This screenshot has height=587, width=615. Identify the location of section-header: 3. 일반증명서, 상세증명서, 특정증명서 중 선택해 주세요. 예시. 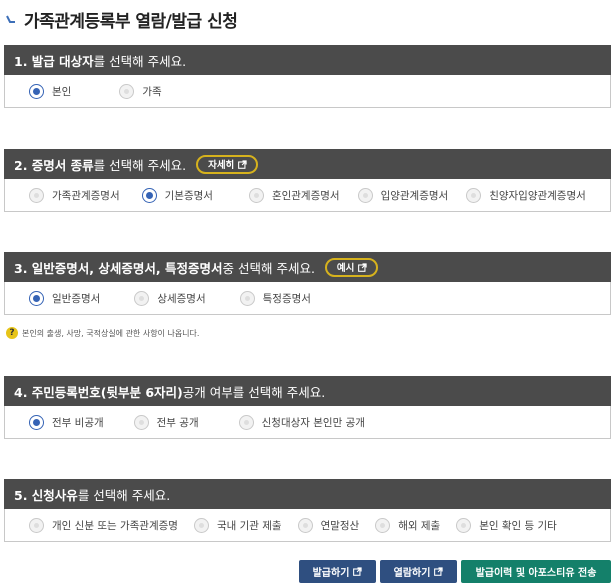
(307, 267).